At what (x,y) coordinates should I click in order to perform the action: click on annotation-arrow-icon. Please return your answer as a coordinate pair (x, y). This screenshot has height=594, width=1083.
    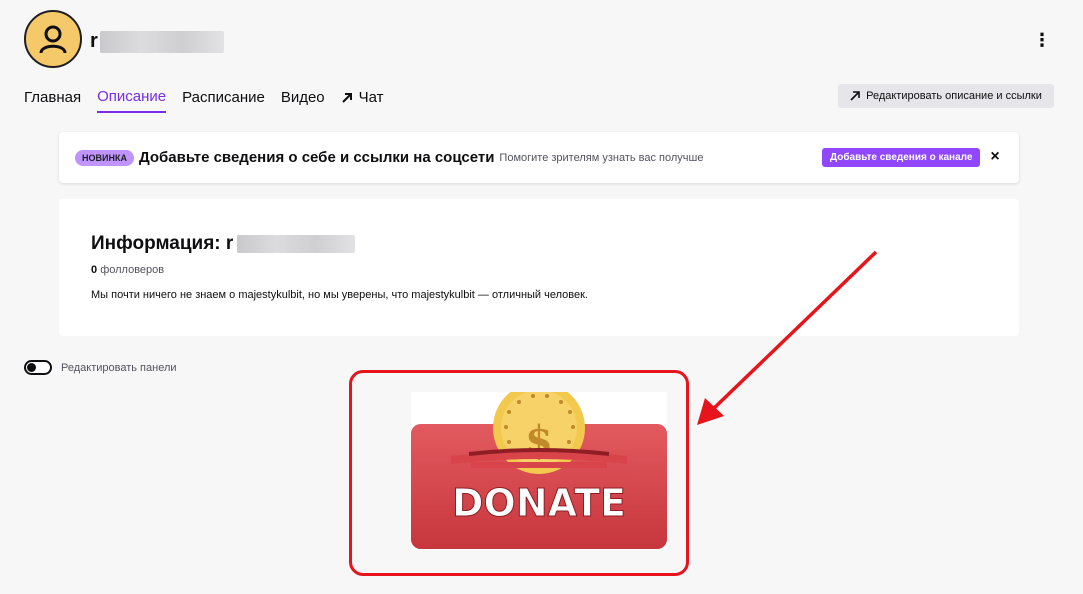
    Looking at the image, I should click on (787, 337).